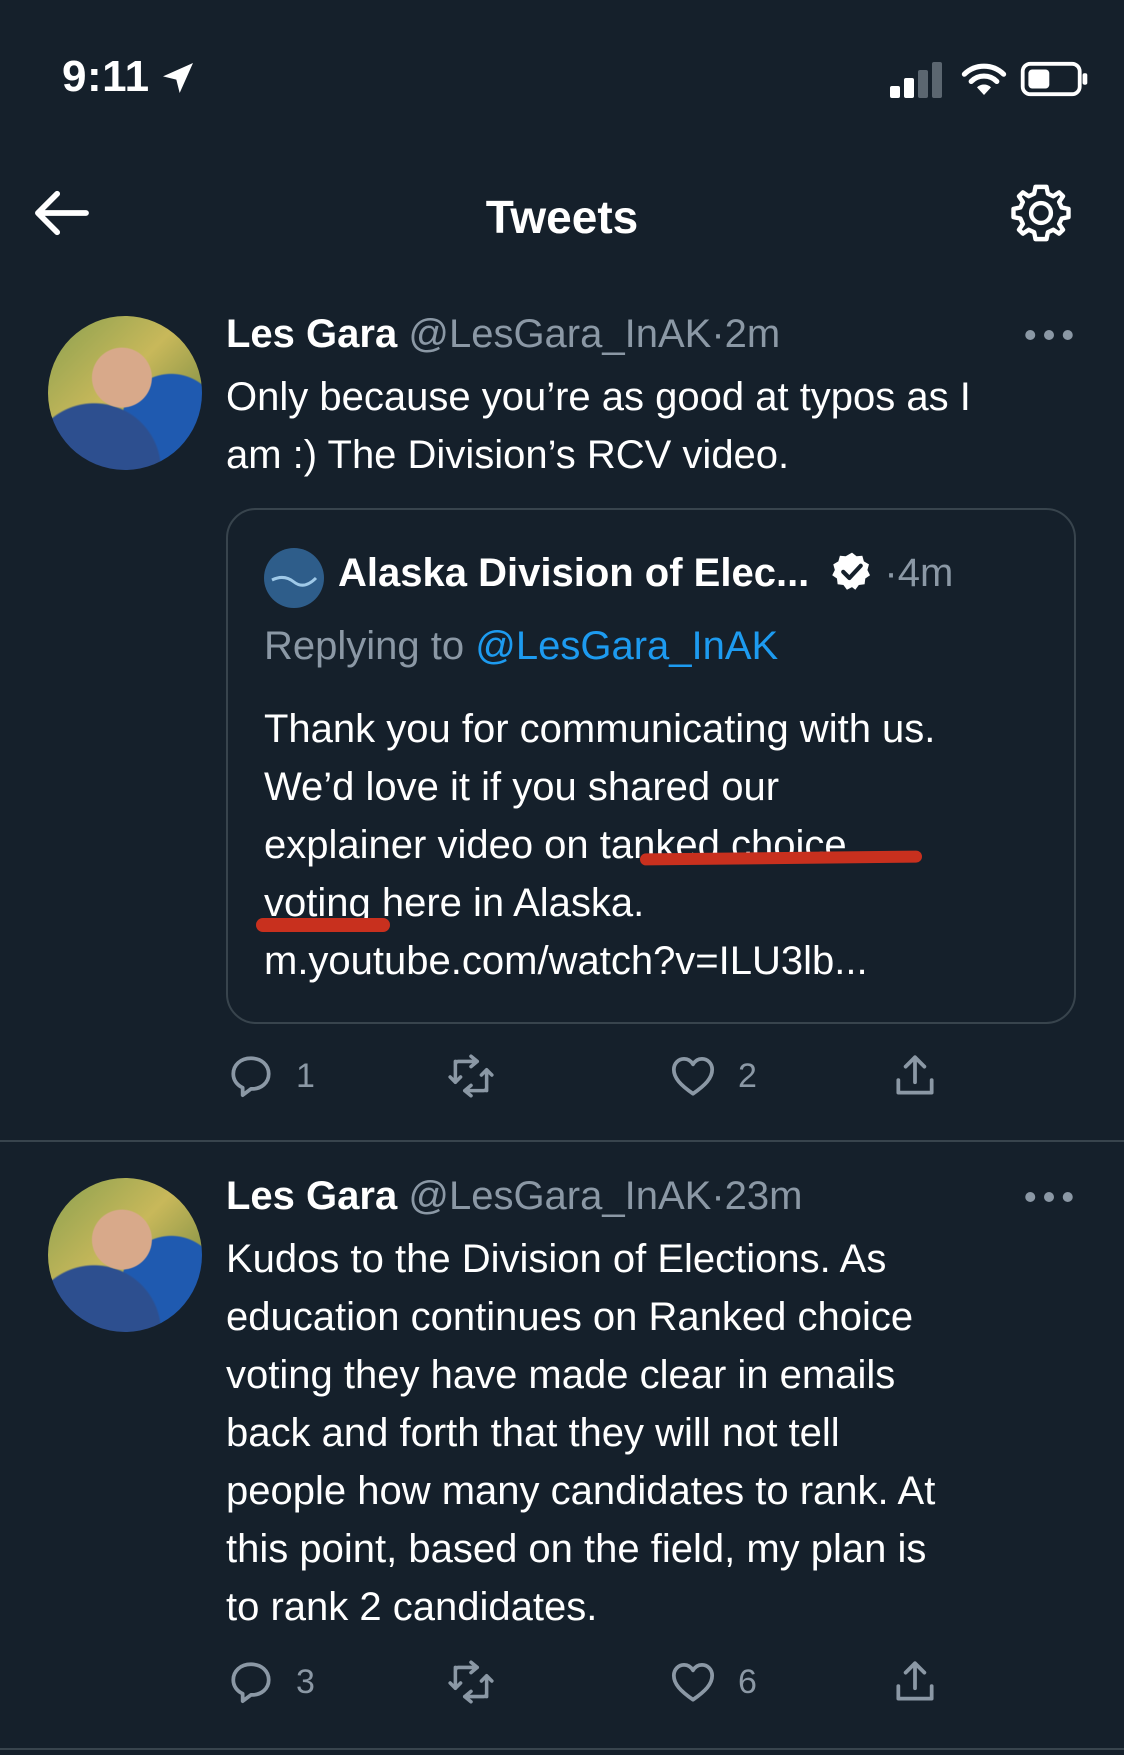 The width and height of the screenshot is (1124, 1755). What do you see at coordinates (753, 334) in the screenshot?
I see `tweet-timestamp: 2m` at bounding box center [753, 334].